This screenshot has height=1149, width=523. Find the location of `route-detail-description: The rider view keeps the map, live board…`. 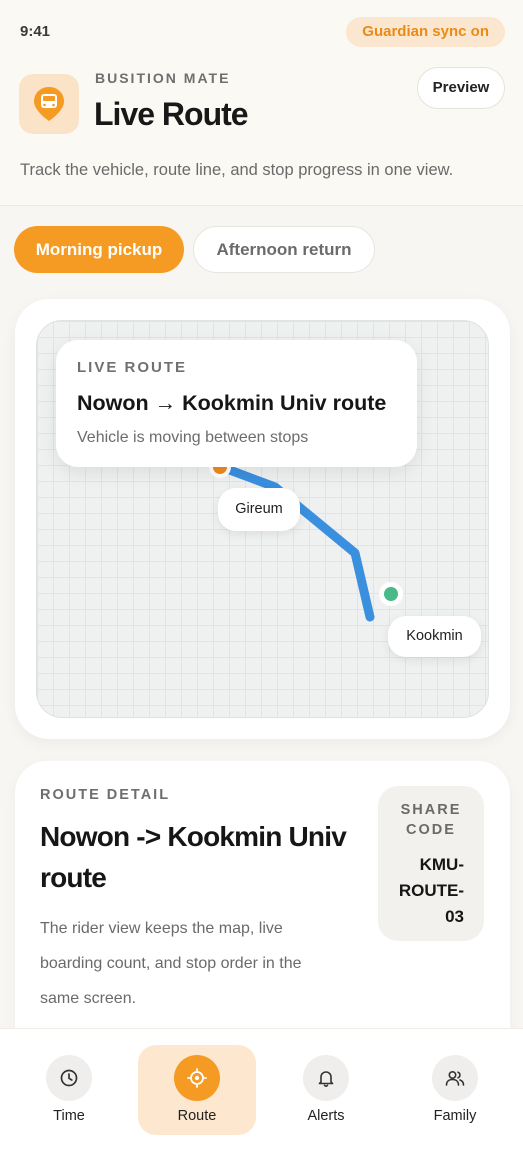

route-detail-description: The rider view keeps the map, live board… is located at coordinates (171, 963).